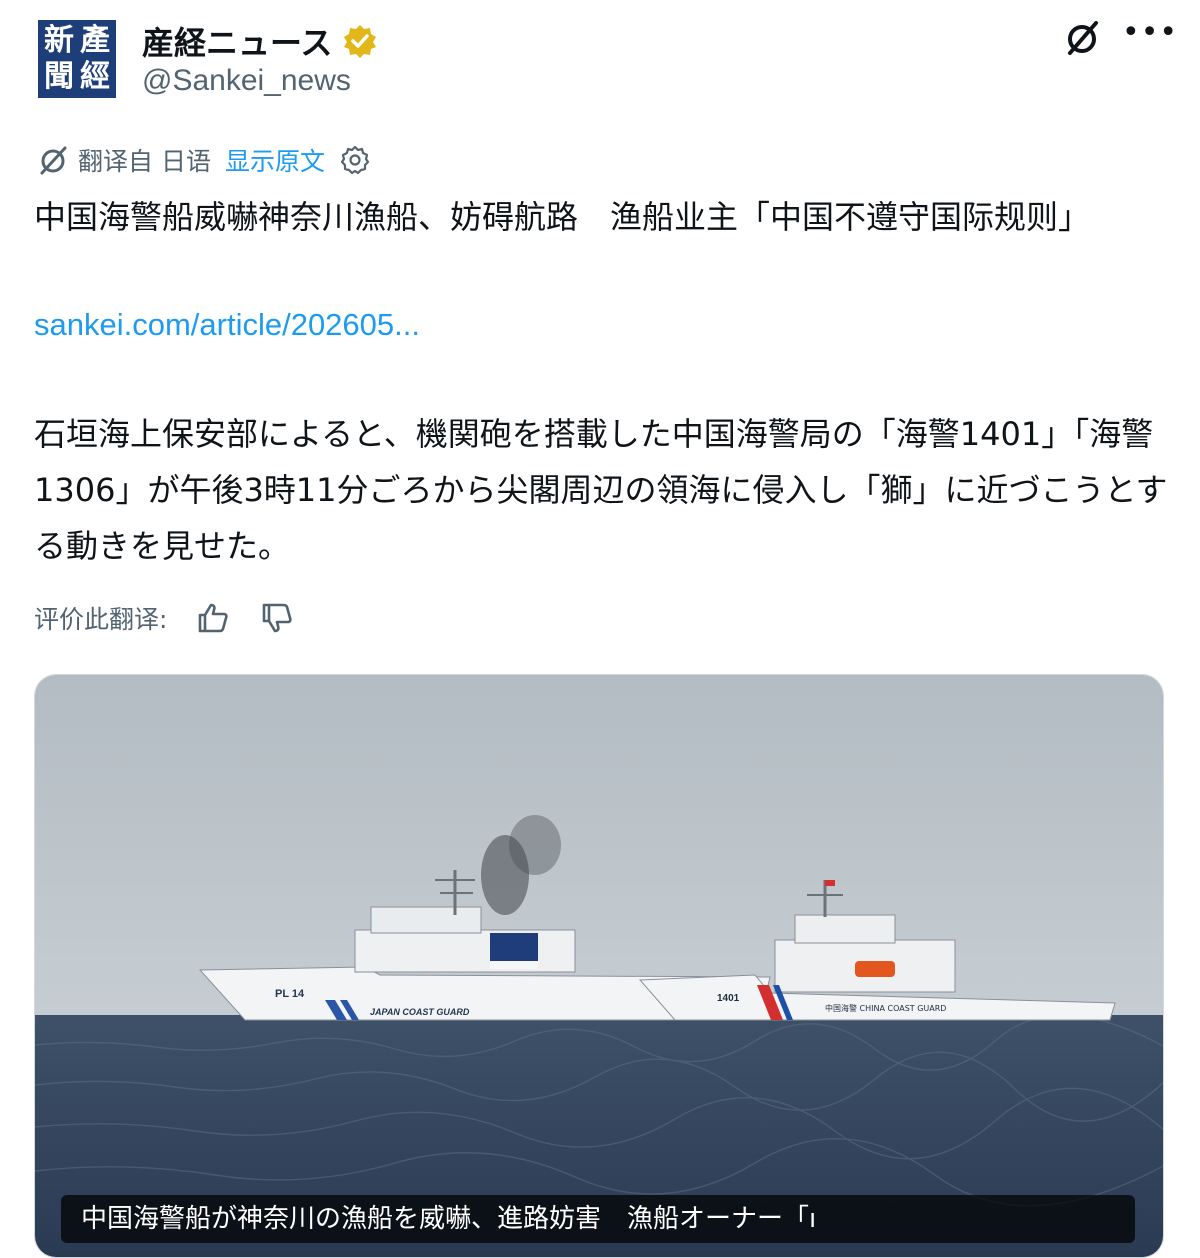 The width and height of the screenshot is (1200, 1258). Describe the element at coordinates (562, 217) in the screenshot. I see `tweet-headline: 中国海警船威嚇神奈川漁船、妨碍航路 渔船业主「中国不遵守国际规则」` at that location.